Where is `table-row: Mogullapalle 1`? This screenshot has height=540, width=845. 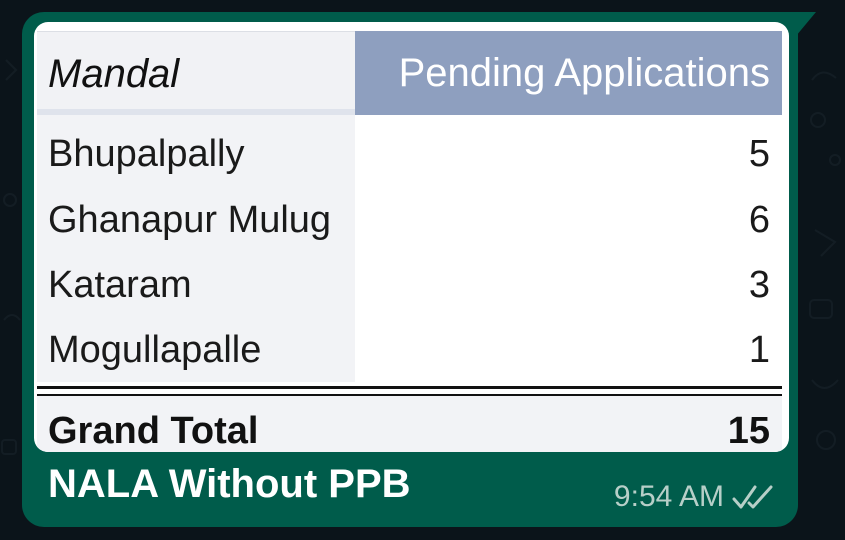 table-row: Mogullapalle 1 is located at coordinates (409, 349).